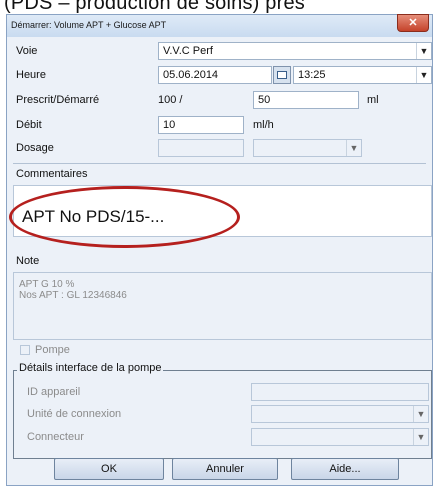 Image resolution: width=439 pixels, height=486 pixels. I want to click on debit-unit: ml/h, so click(263, 125).